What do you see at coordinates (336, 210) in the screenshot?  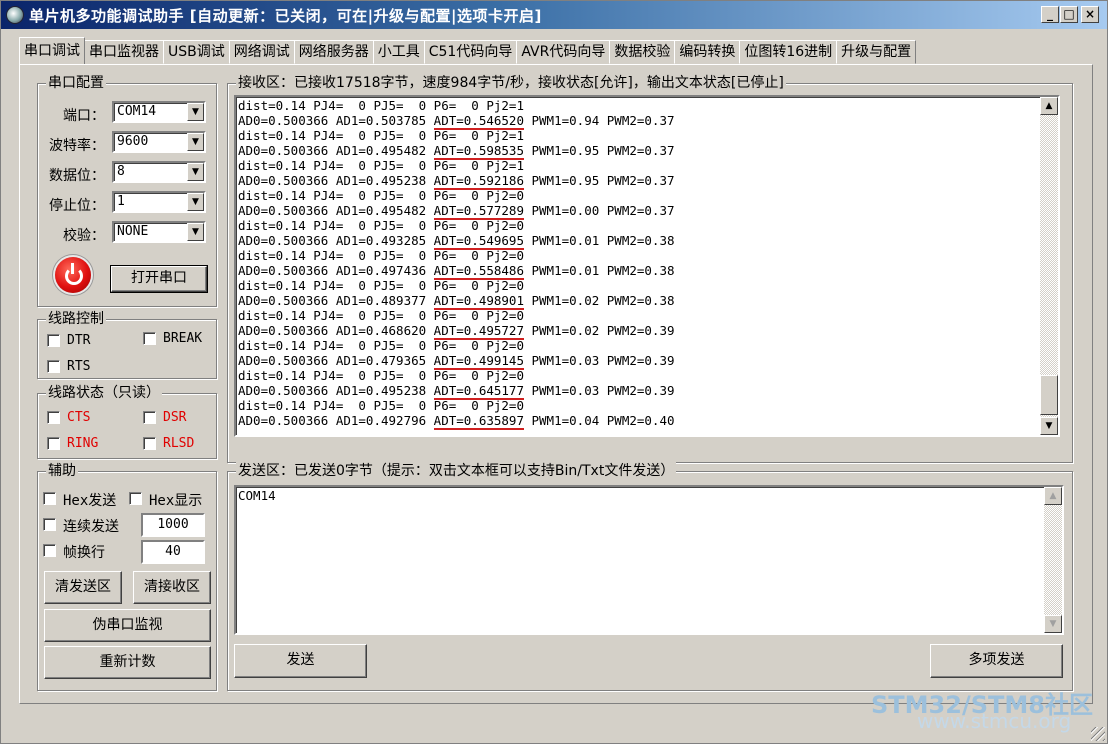 I see `receive-line-text: AD0=0.500366 AD1=0.495482` at bounding box center [336, 210].